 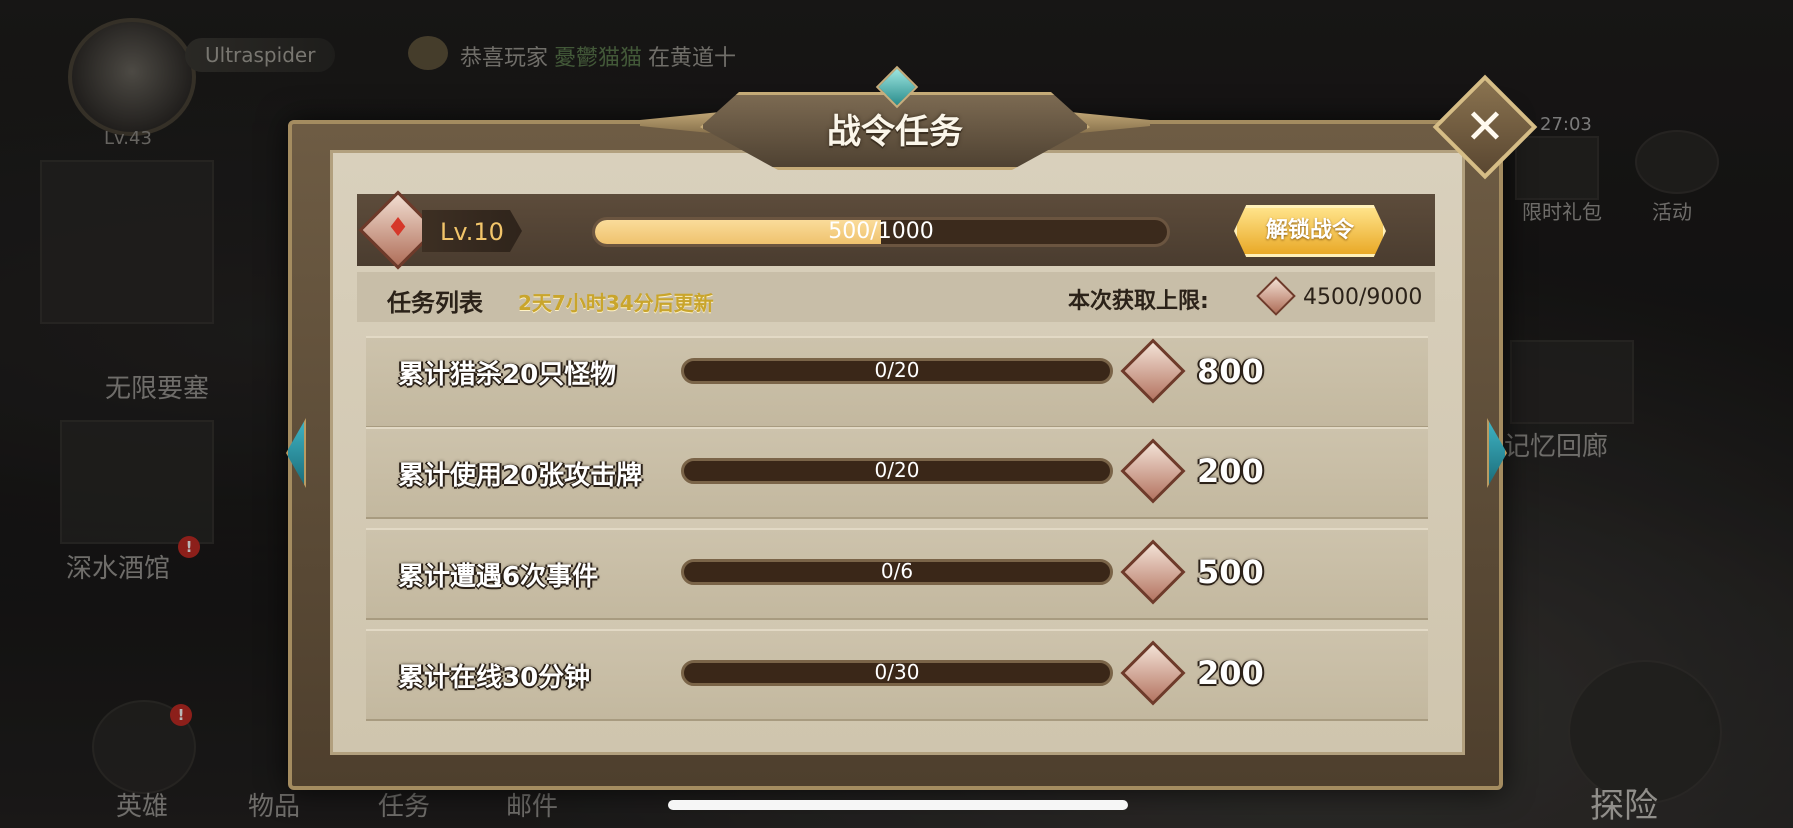 I want to click on modal-title: 战令任务, so click(x=895, y=132).